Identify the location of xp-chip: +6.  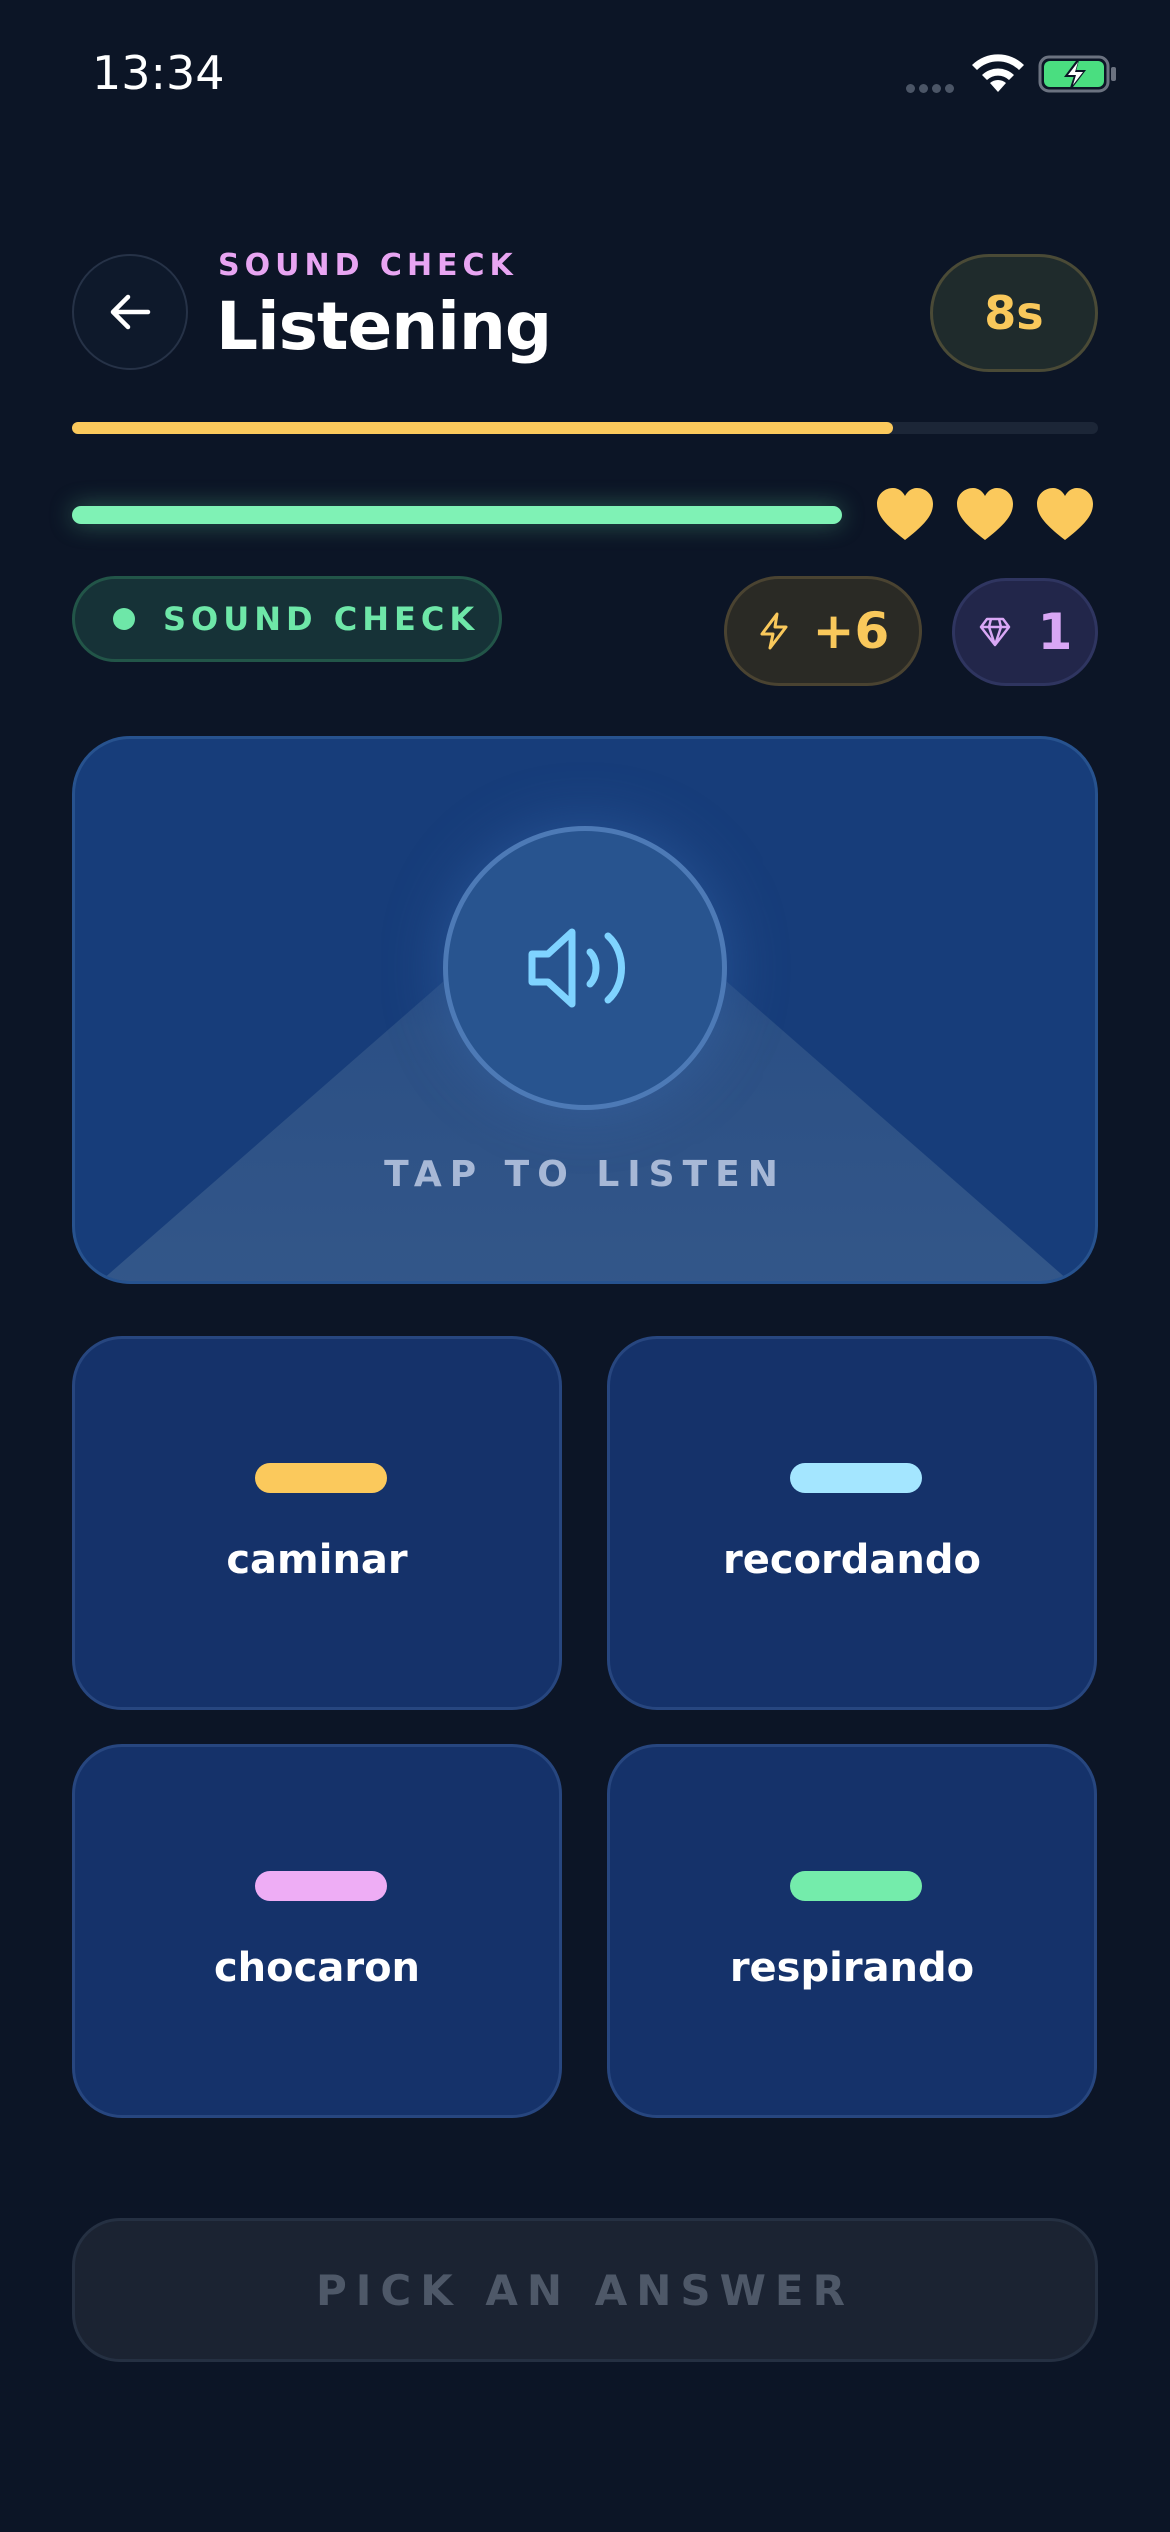
(823, 631).